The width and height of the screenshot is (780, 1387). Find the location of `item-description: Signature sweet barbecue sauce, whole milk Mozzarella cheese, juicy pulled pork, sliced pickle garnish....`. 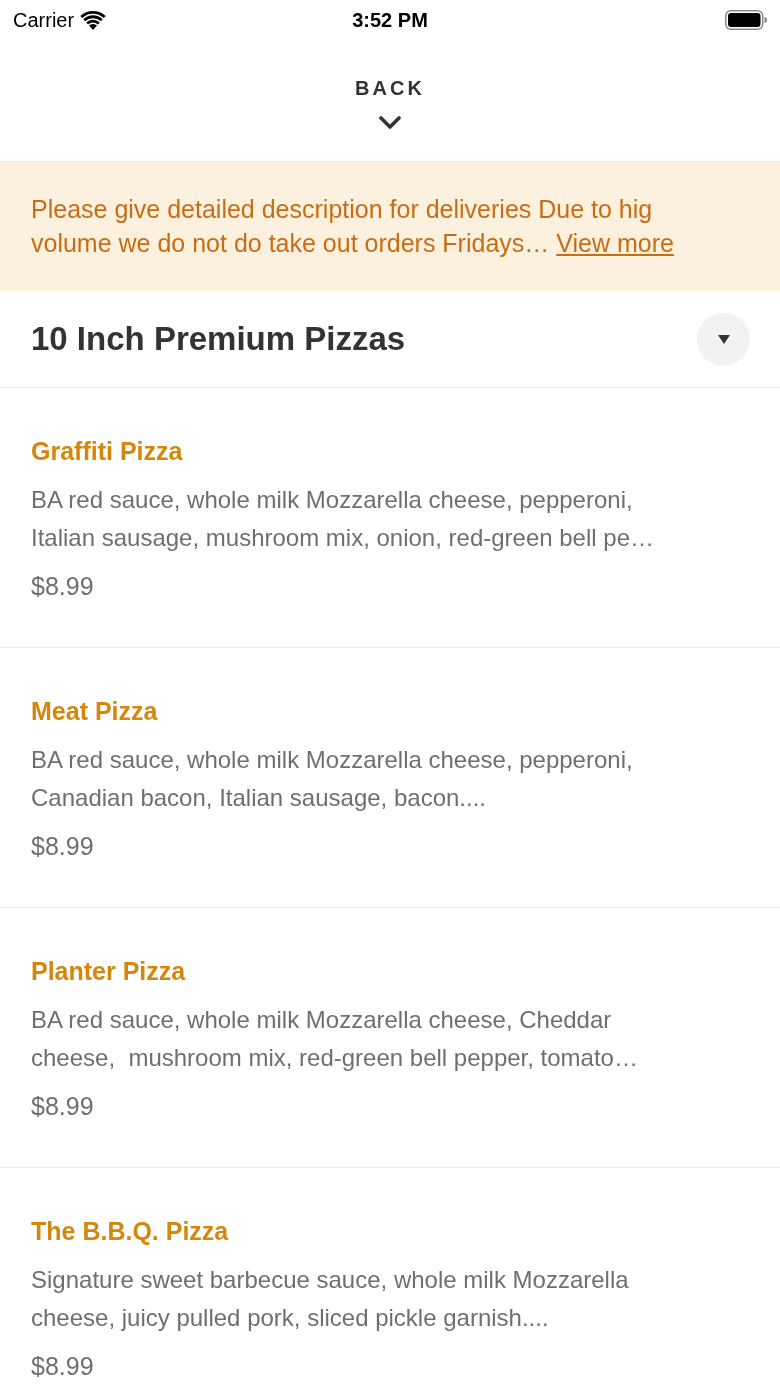

item-description: Signature sweet barbecue sauce, whole milk Mozzarella cheese, juicy pulled pork, sliced pickle garnish.... is located at coordinates (330, 1299).